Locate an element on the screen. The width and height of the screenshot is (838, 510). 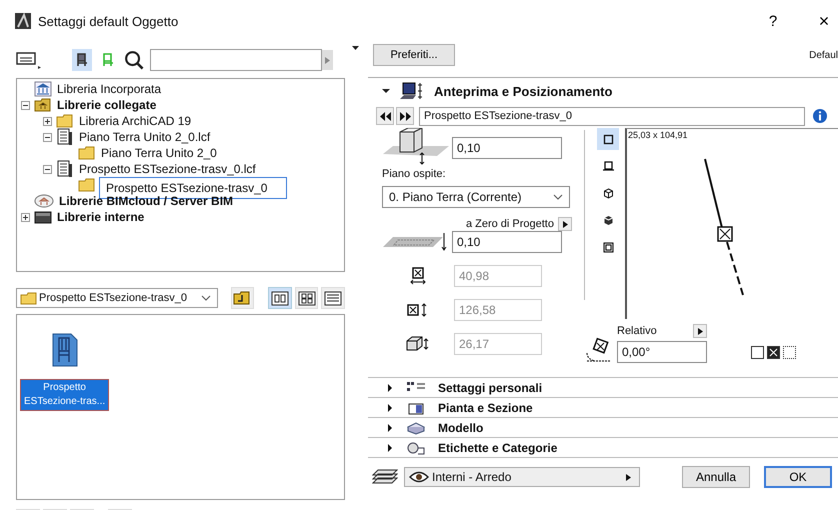
tree-item: Piano Terra Unito 2_0 is located at coordinates (159, 153).